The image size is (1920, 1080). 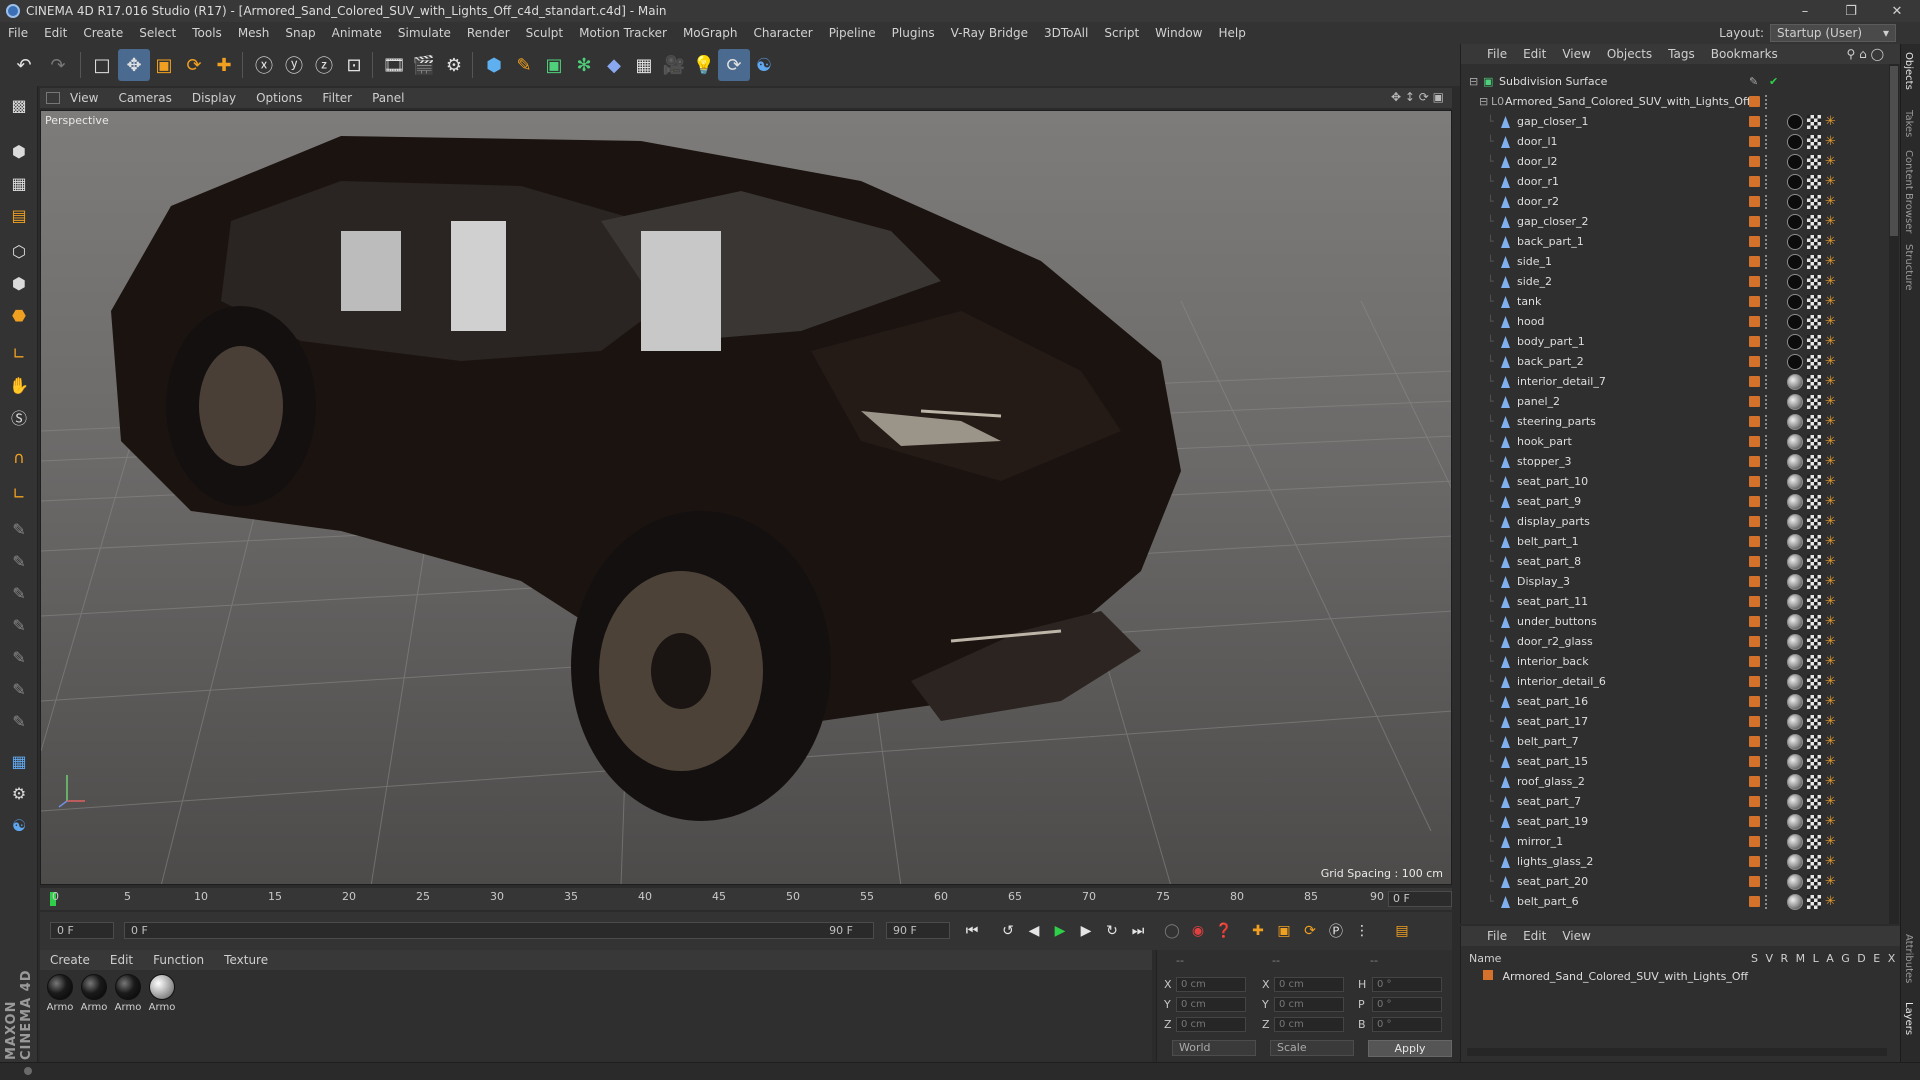 What do you see at coordinates (1211, 984) in the screenshot?
I see `position-x-field: 0 cm` at bounding box center [1211, 984].